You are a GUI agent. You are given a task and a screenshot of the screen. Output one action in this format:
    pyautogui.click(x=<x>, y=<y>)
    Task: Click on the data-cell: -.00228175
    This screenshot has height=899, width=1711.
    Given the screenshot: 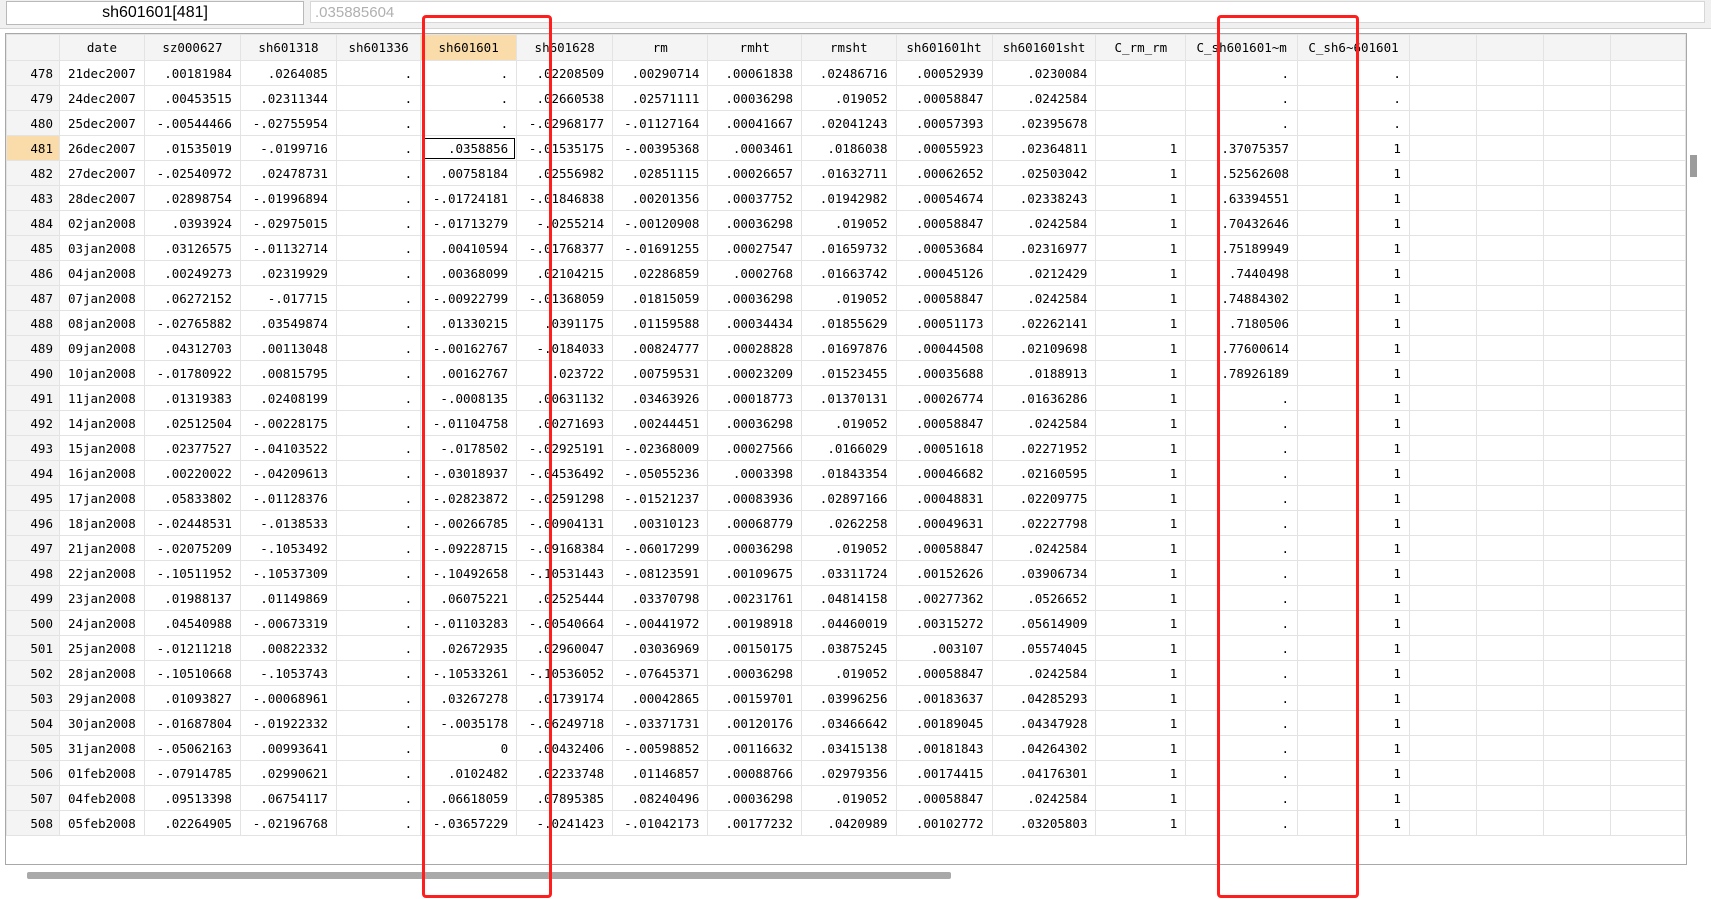 What is the action you would take?
    pyautogui.click(x=288, y=423)
    